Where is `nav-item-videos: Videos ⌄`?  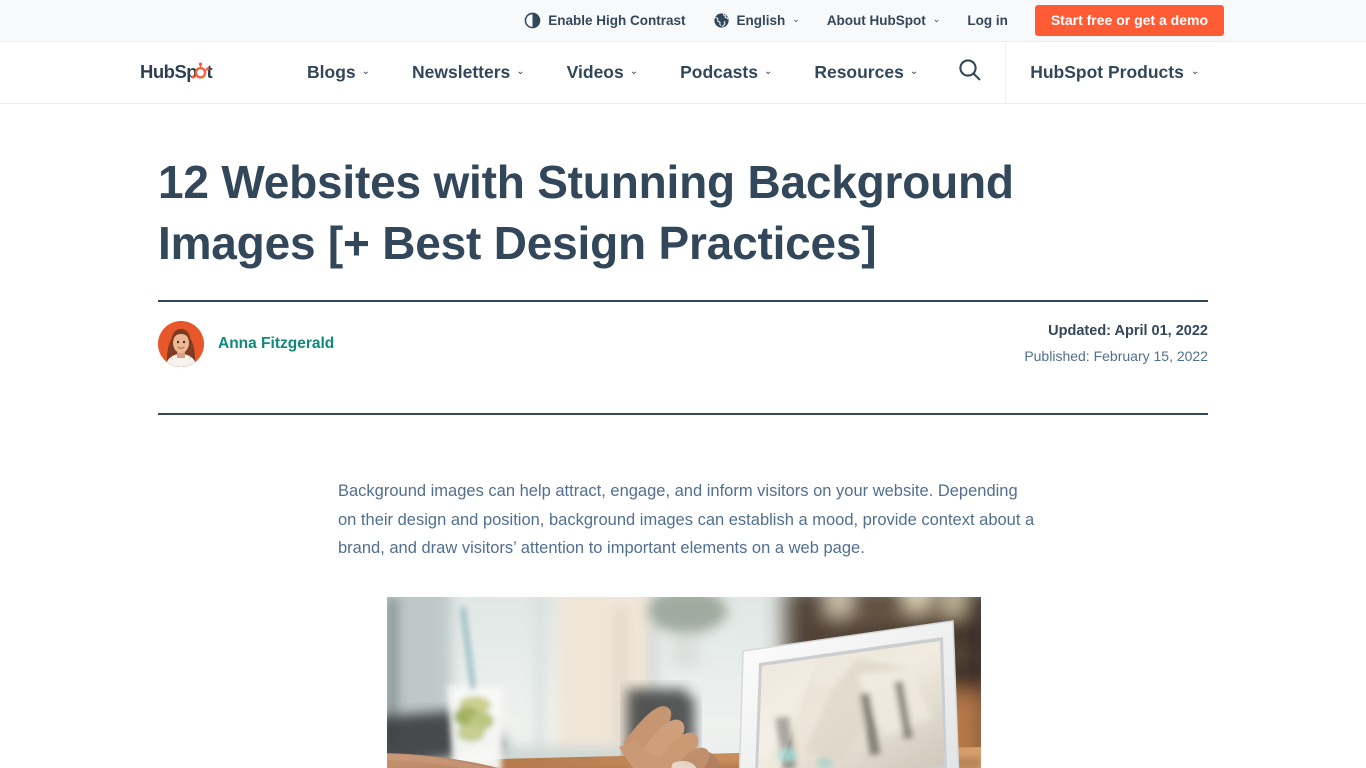
nav-item-videos: Videos ⌄ is located at coordinates (602, 72).